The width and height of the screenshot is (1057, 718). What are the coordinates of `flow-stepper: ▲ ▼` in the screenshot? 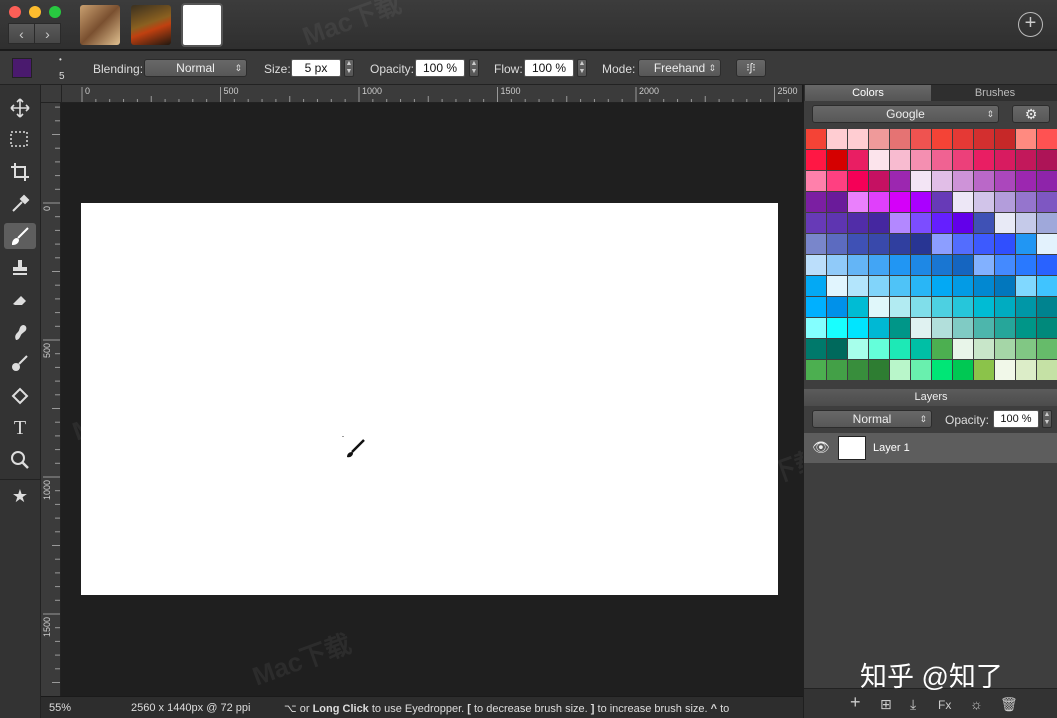 It's located at (582, 68).